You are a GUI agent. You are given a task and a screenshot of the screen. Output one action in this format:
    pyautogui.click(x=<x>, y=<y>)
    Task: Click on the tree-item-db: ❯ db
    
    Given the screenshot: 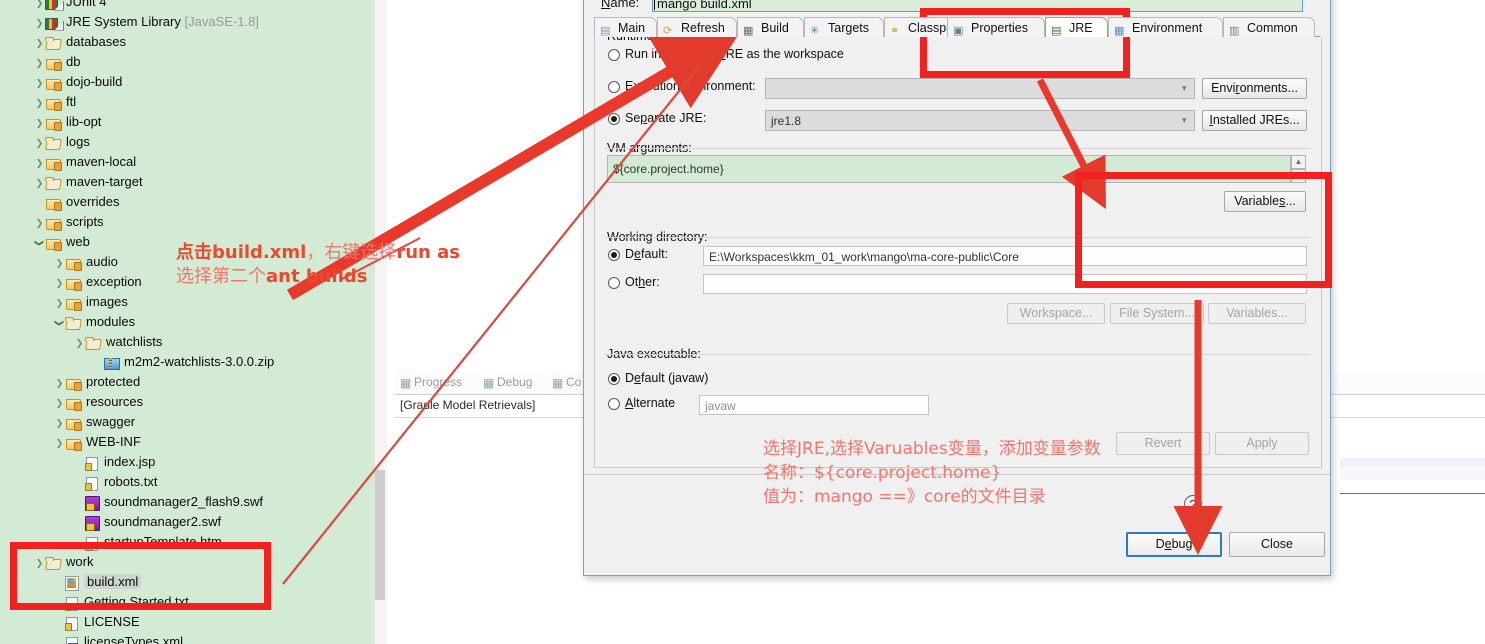 What is the action you would take?
    pyautogui.click(x=40, y=62)
    